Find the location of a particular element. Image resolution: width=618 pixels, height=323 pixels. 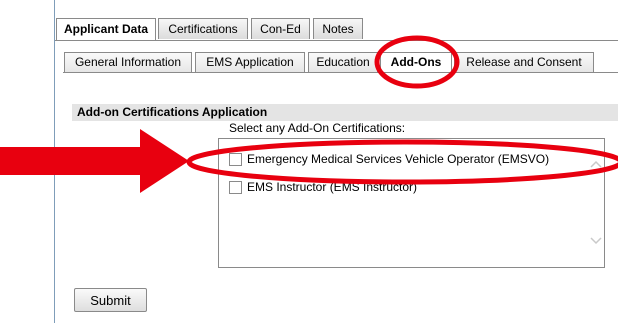

tab-ems-application: EMS Application is located at coordinates (250, 62).